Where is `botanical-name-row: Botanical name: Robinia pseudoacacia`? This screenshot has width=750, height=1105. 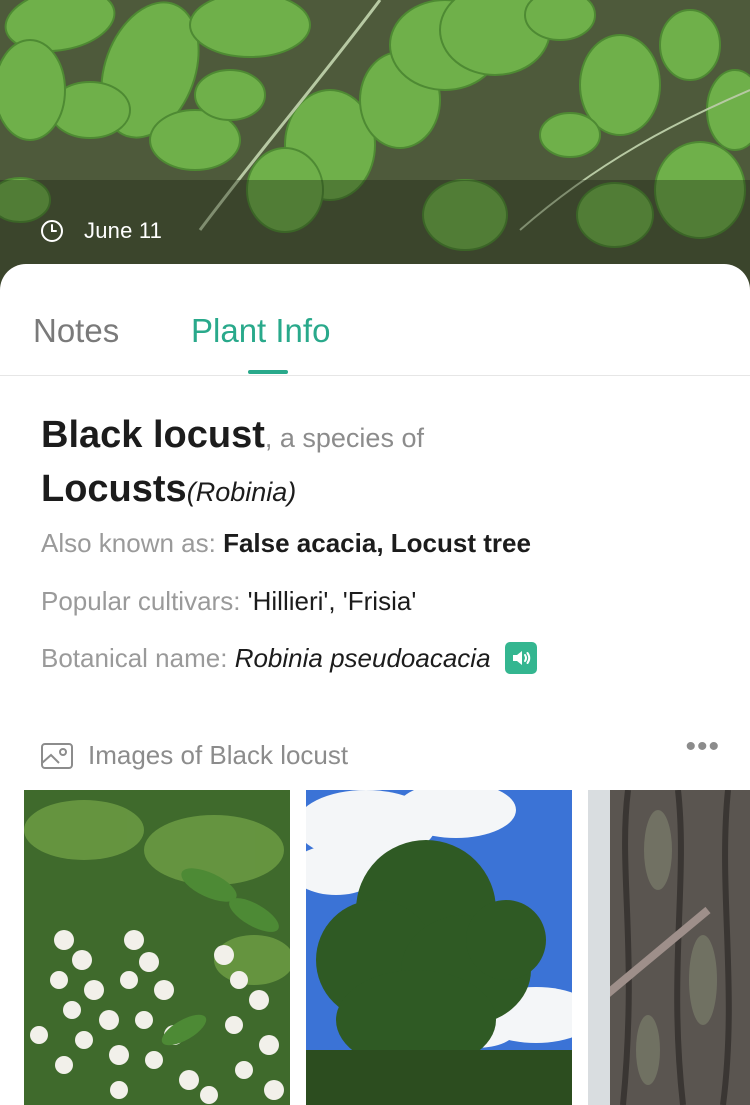 botanical-name-row: Botanical name: Robinia pseudoacacia is located at coordinates (289, 658).